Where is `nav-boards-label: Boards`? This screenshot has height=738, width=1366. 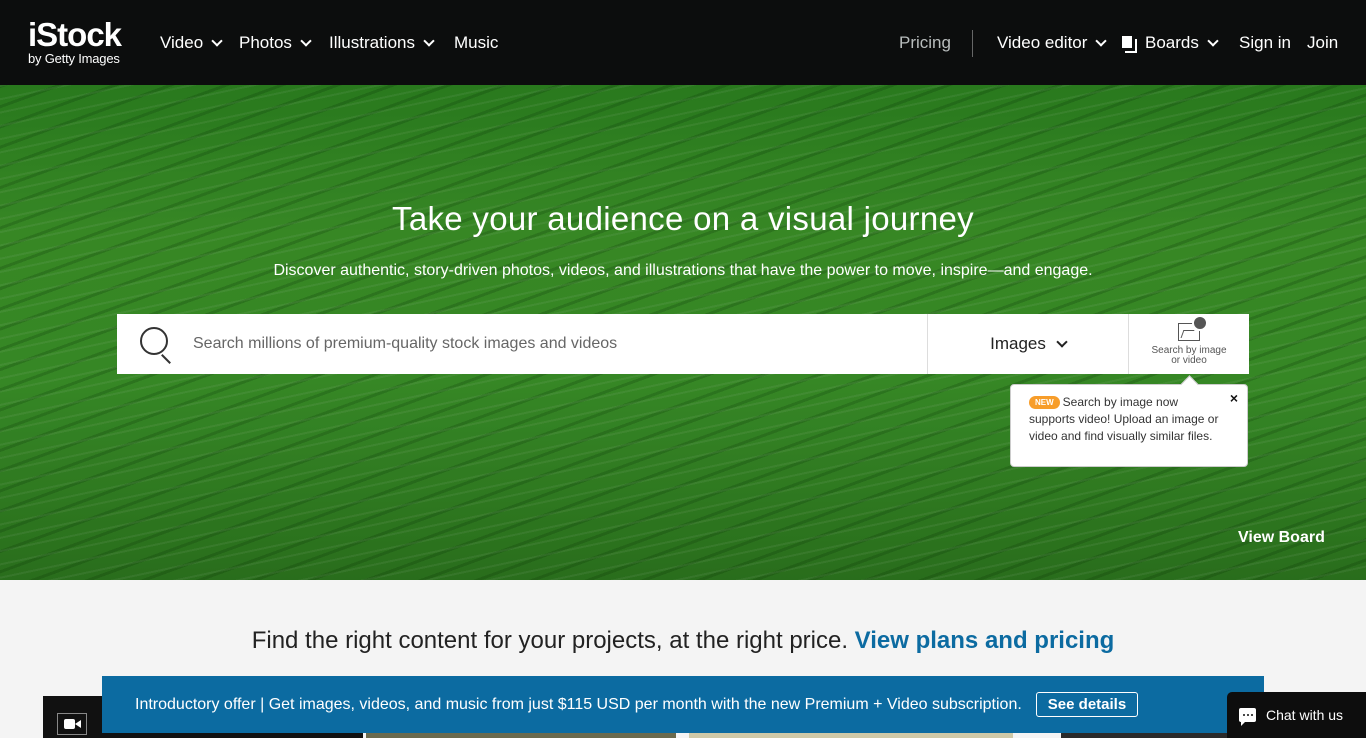 nav-boards-label: Boards is located at coordinates (1172, 42).